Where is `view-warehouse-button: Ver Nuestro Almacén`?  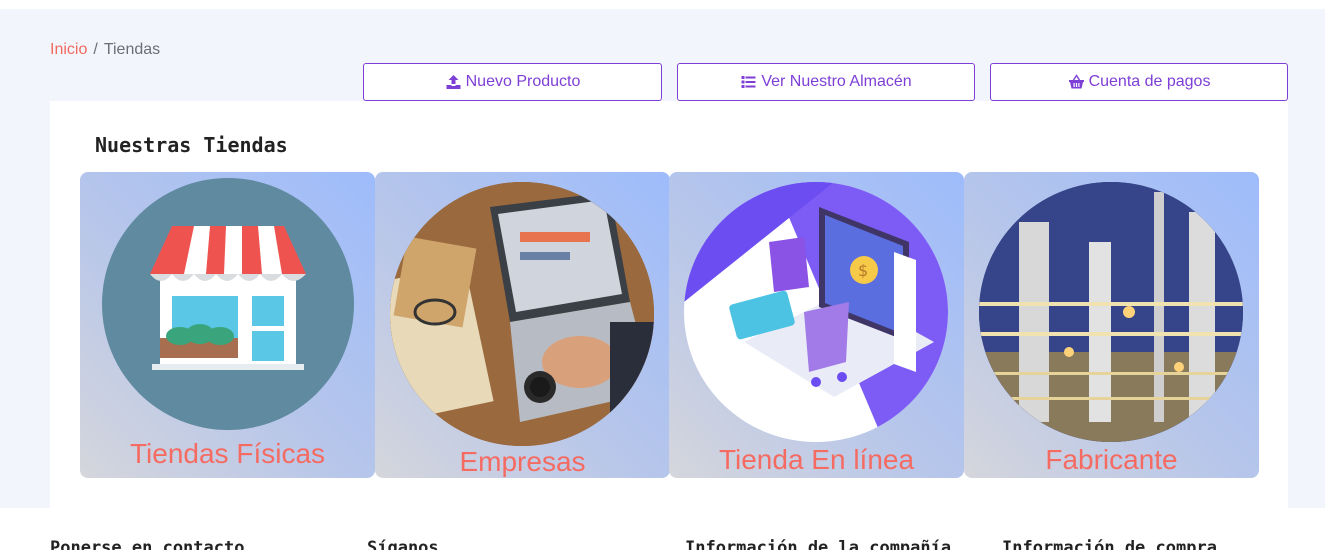
view-warehouse-button: Ver Nuestro Almacén is located at coordinates (826, 82).